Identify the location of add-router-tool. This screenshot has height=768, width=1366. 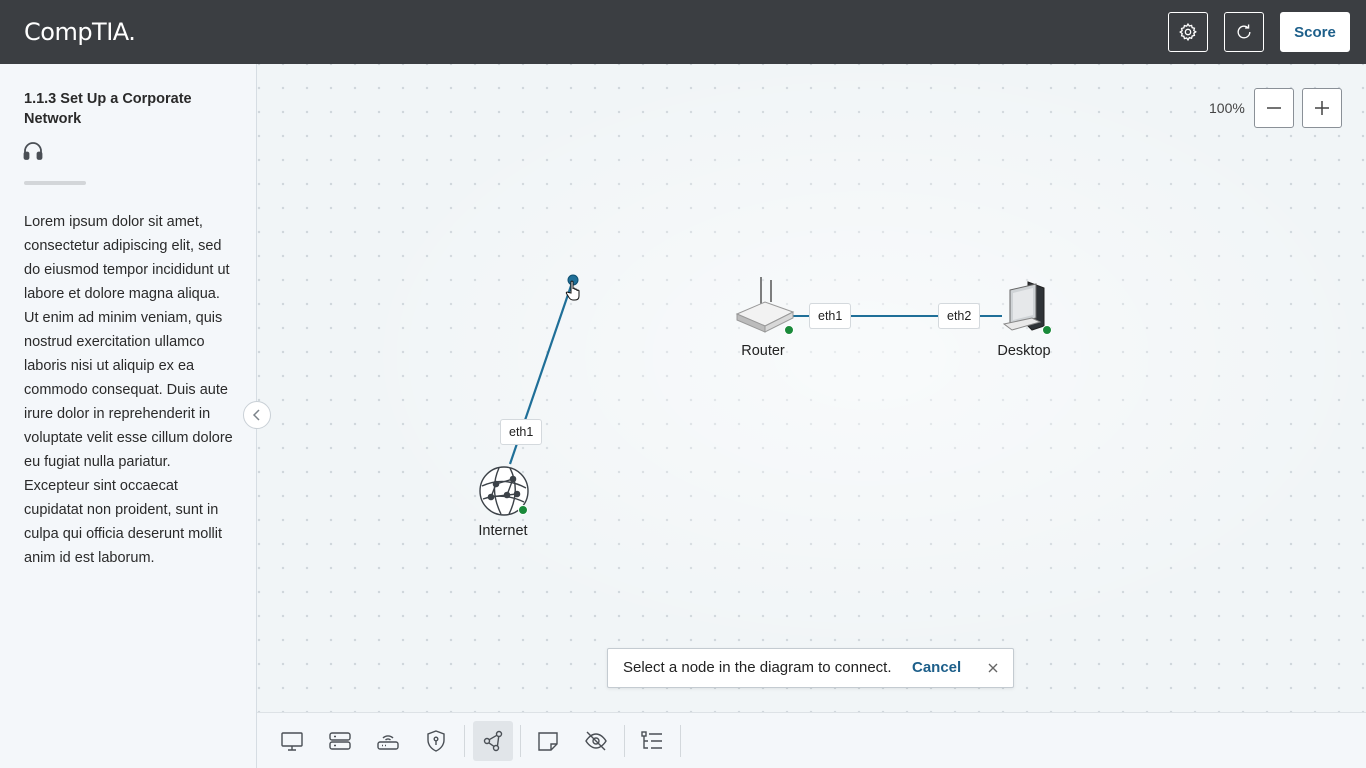
(388, 741).